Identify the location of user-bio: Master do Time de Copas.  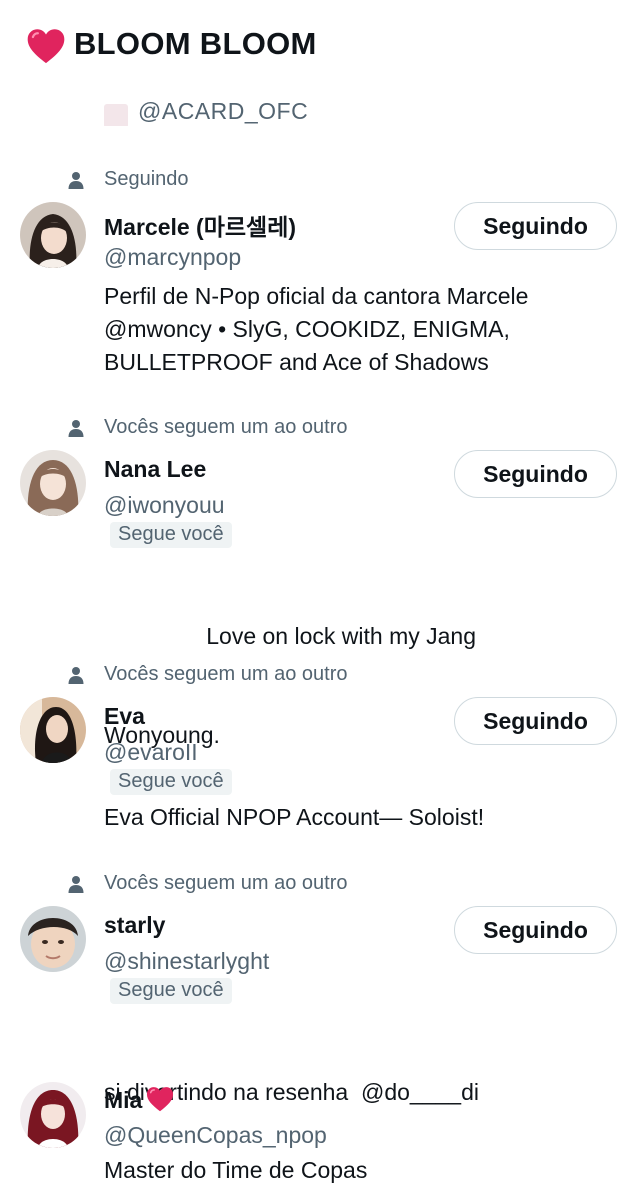
(354, 1170).